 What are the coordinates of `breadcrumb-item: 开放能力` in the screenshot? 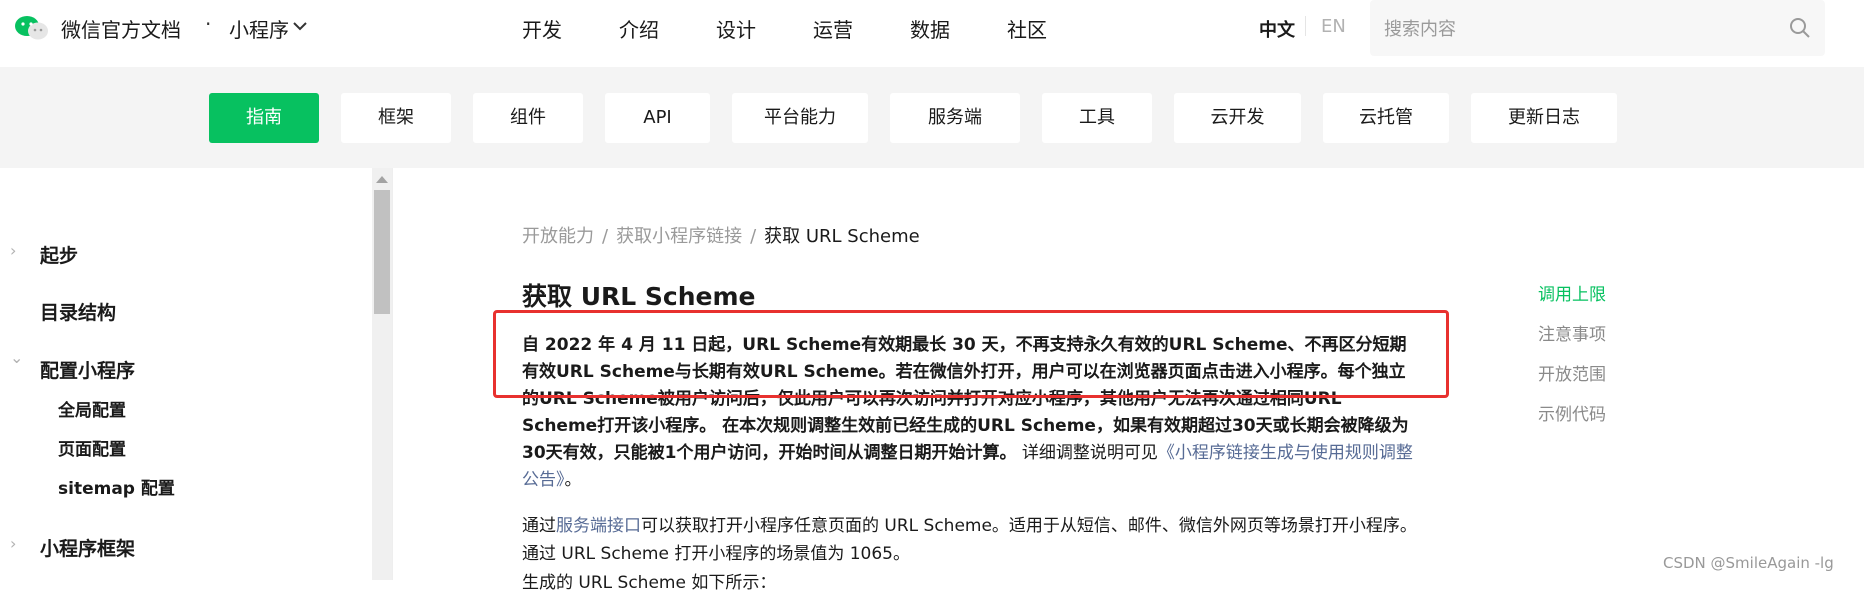 It's located at (558, 236).